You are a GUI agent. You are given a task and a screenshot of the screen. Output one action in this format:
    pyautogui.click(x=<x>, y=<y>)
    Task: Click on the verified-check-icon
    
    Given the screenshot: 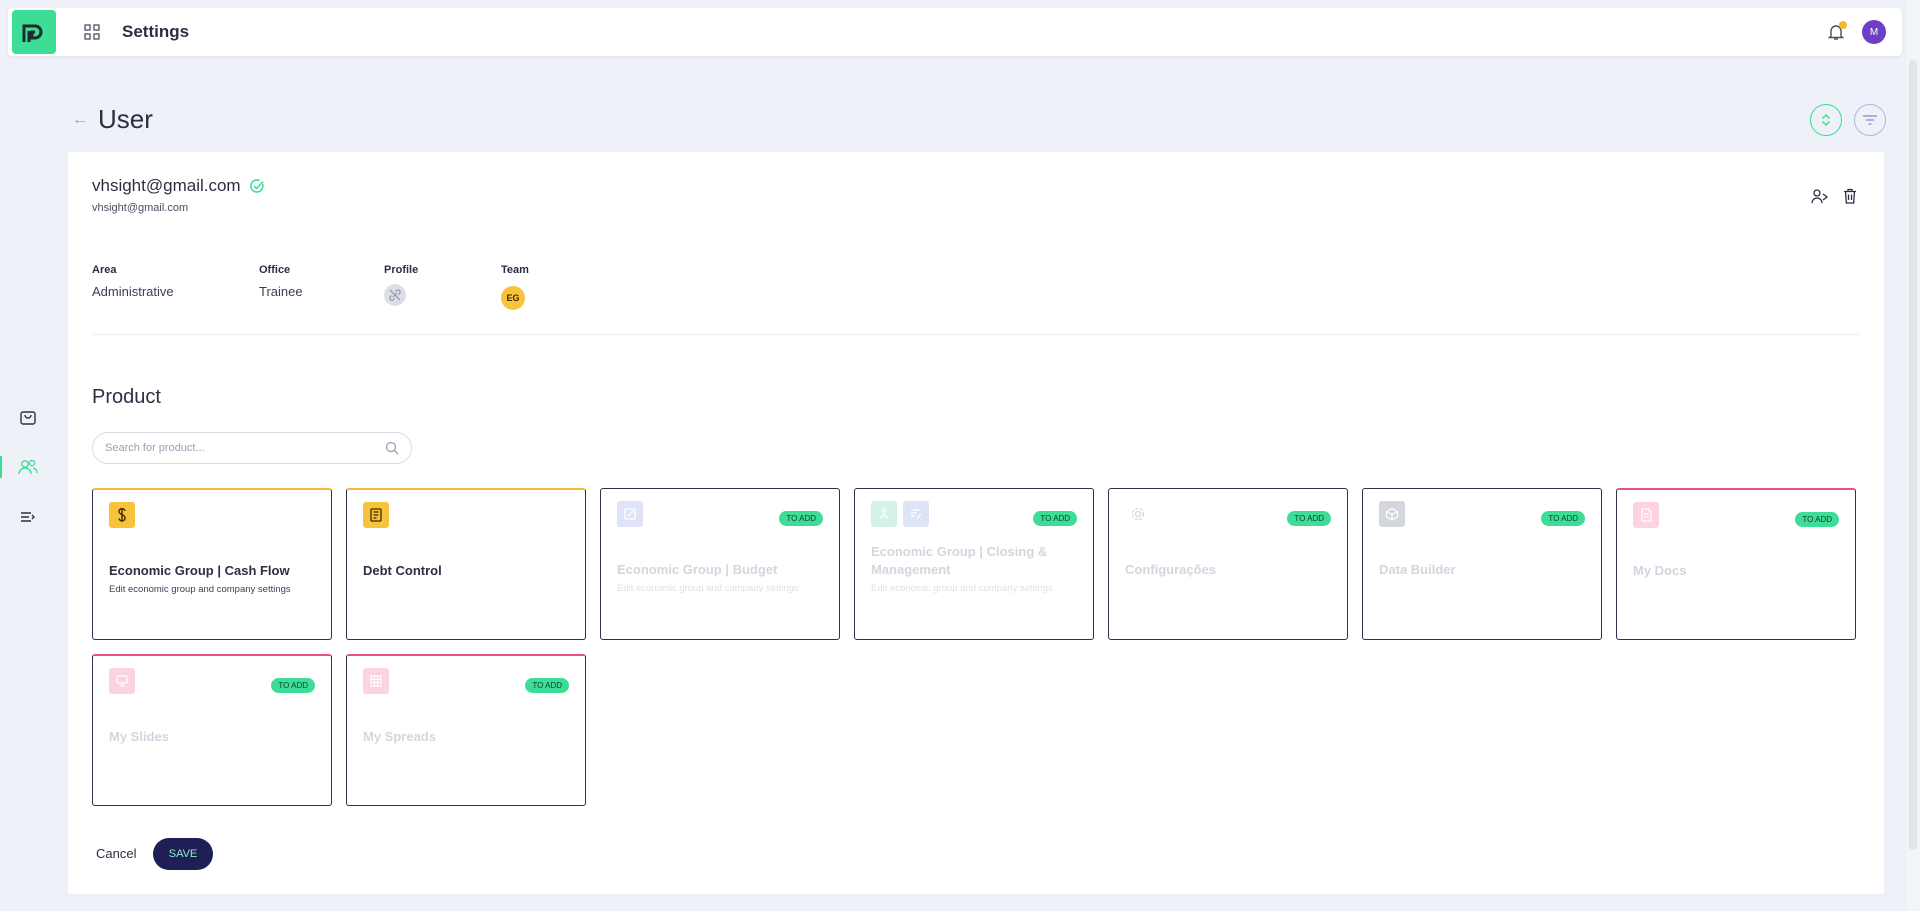 What is the action you would take?
    pyautogui.click(x=256, y=186)
    